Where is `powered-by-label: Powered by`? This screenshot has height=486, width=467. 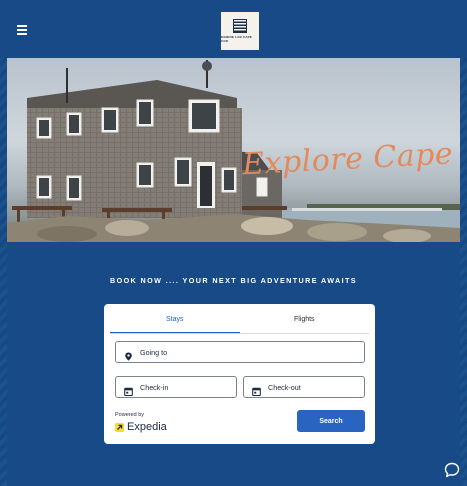 powered-by-label: Powered by is located at coordinates (130, 415).